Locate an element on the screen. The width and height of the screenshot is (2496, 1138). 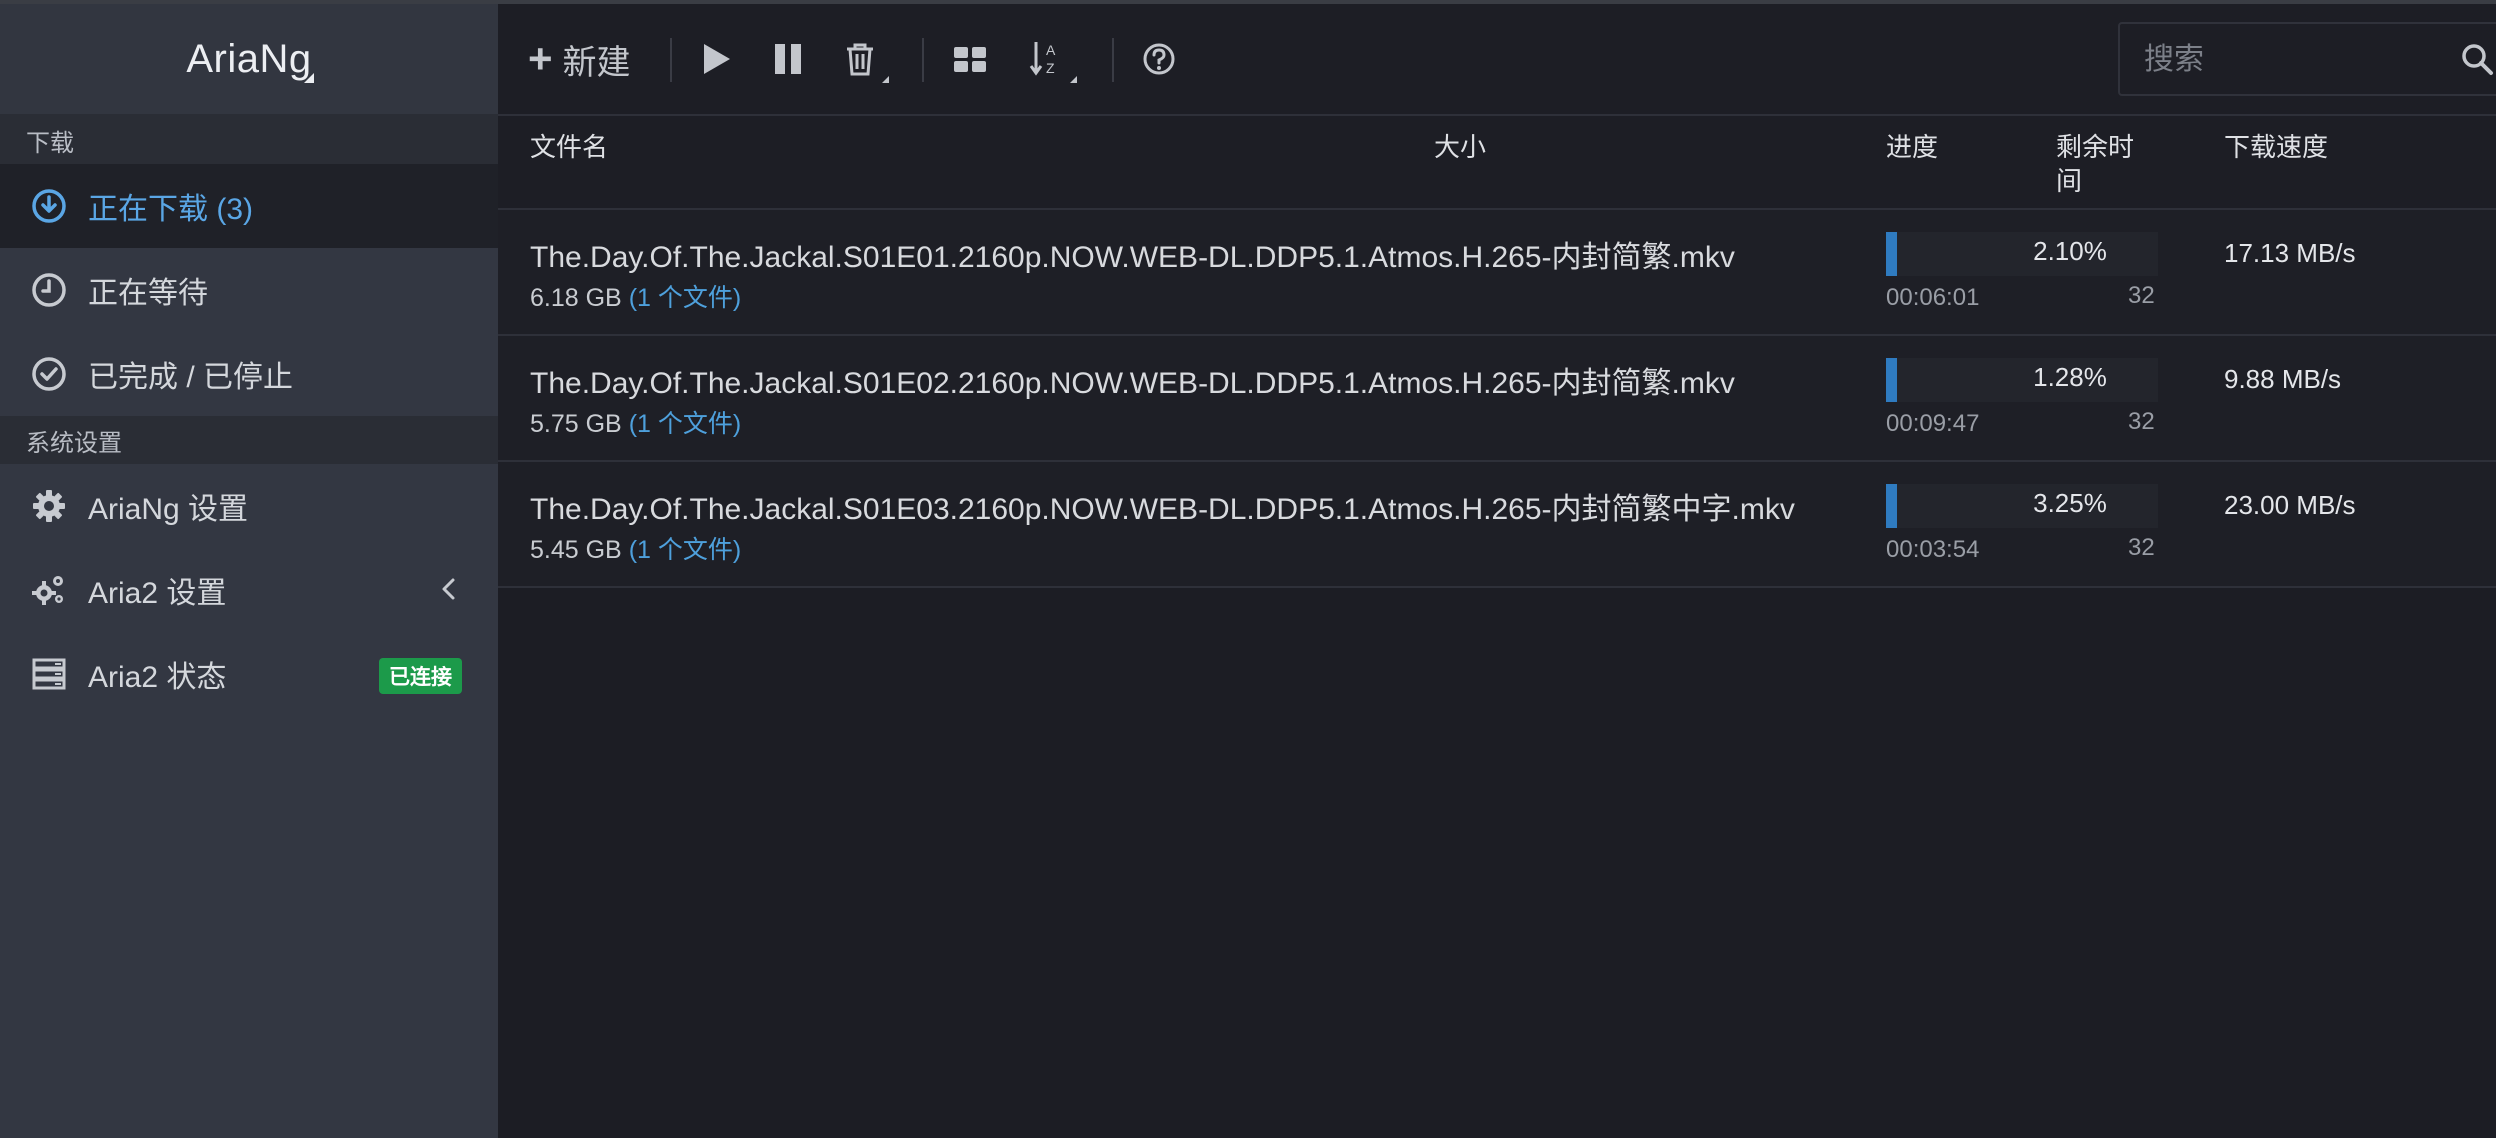
nav-item-aria2-status: Aria2 状态 已连接 is located at coordinates (249, 674).